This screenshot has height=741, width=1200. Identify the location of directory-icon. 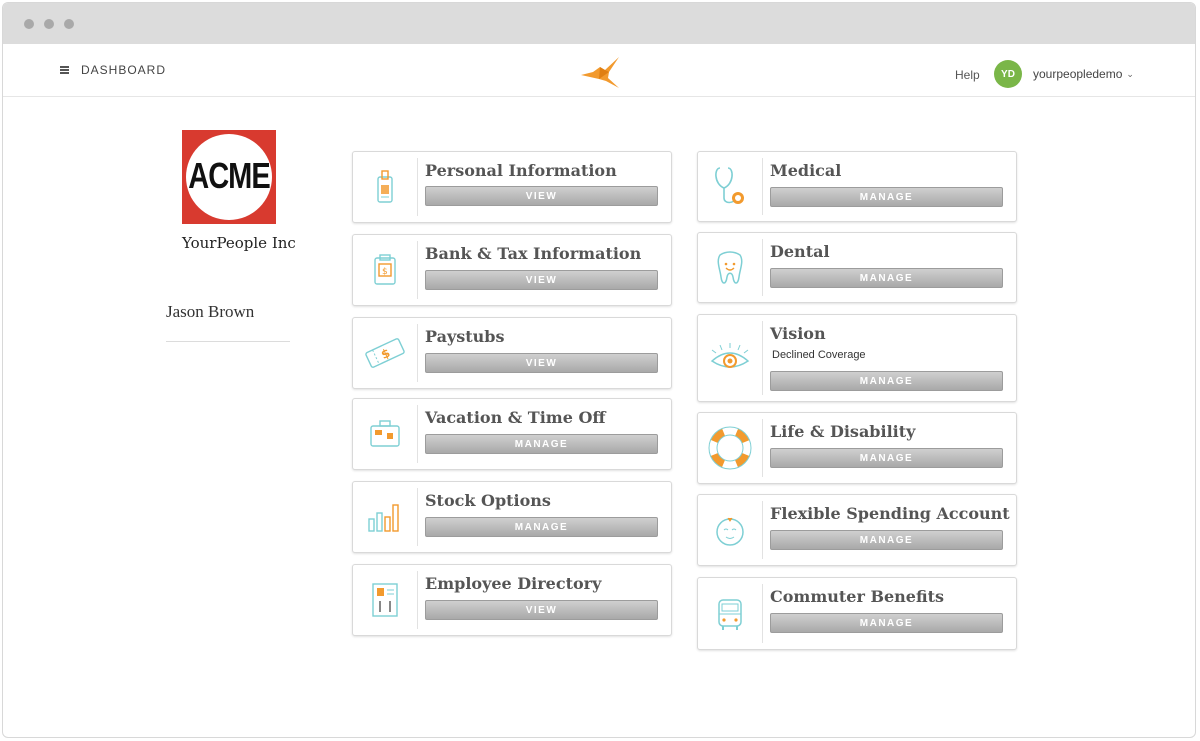
(385, 600).